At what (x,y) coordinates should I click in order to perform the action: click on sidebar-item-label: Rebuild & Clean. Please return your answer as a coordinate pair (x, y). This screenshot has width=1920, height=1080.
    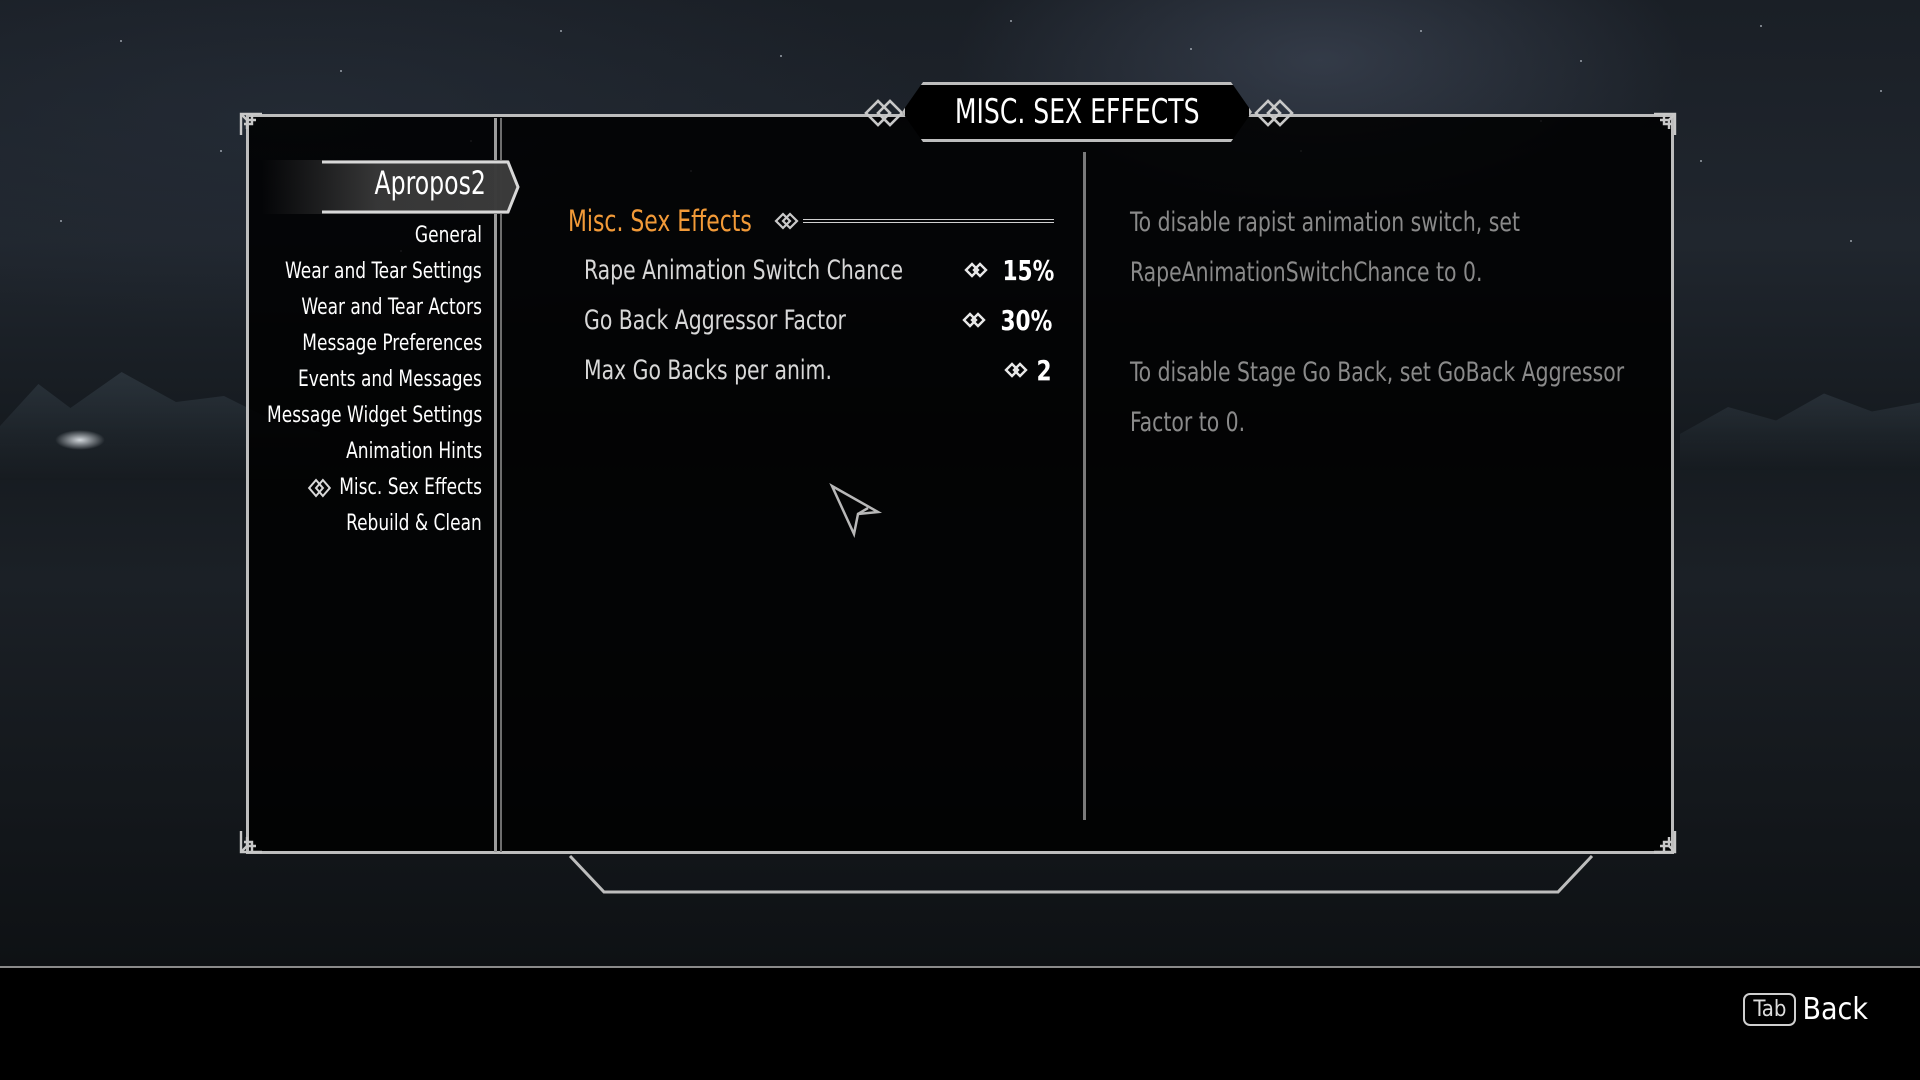
    Looking at the image, I should click on (414, 523).